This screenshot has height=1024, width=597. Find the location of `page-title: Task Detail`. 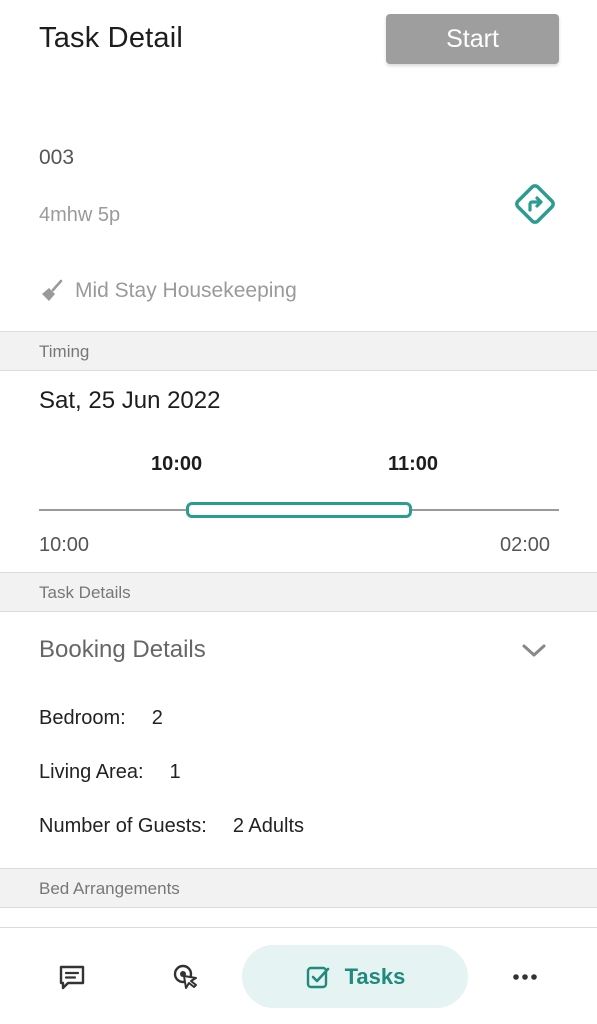

page-title: Task Detail is located at coordinates (111, 38).